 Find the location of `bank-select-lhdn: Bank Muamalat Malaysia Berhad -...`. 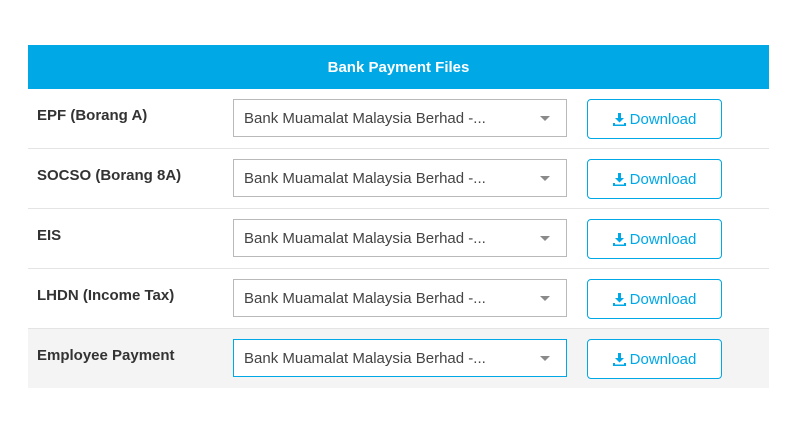

bank-select-lhdn: Bank Muamalat Malaysia Berhad -... is located at coordinates (400, 298).